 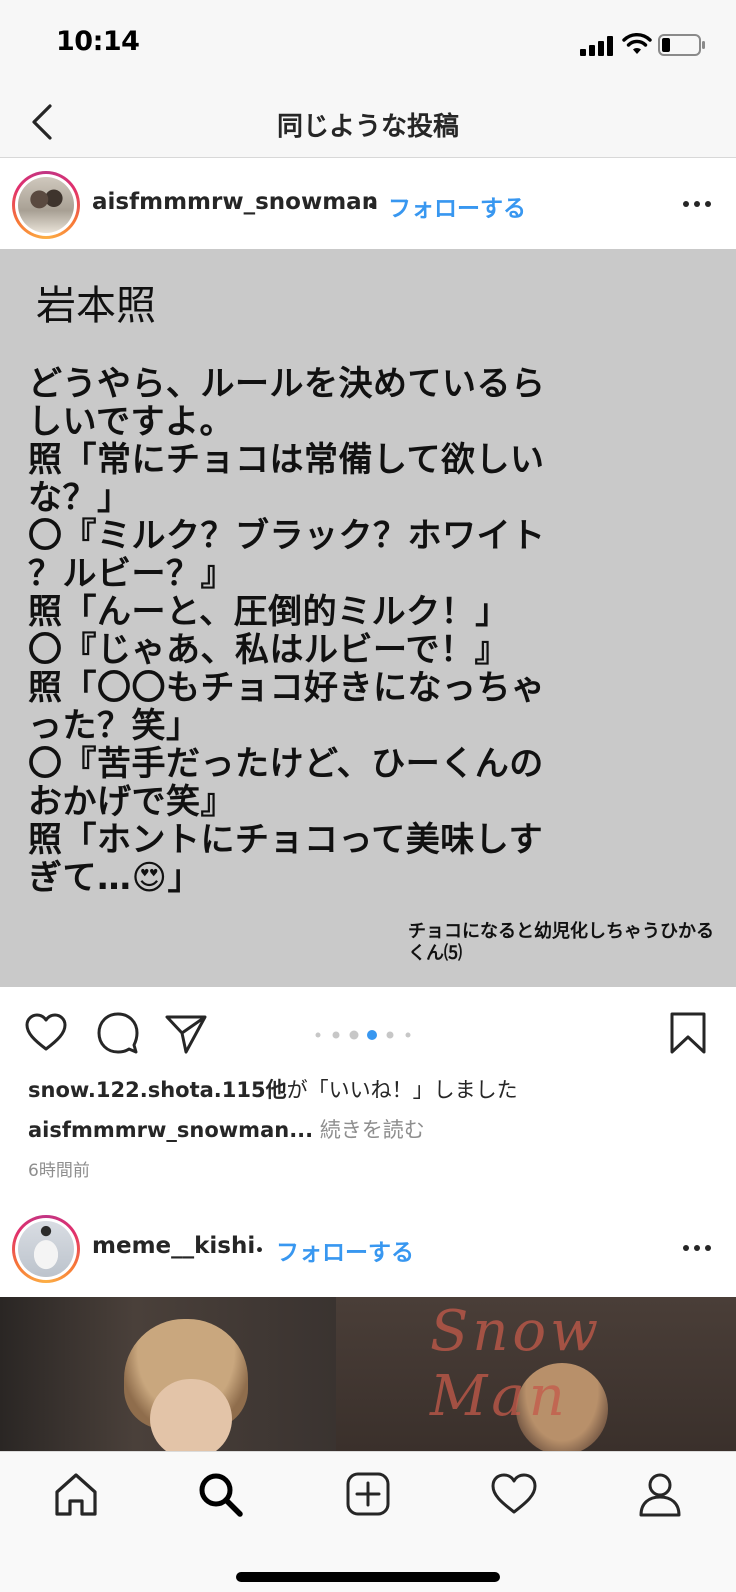 I want to click on profile-icon, so click(x=660, y=1494).